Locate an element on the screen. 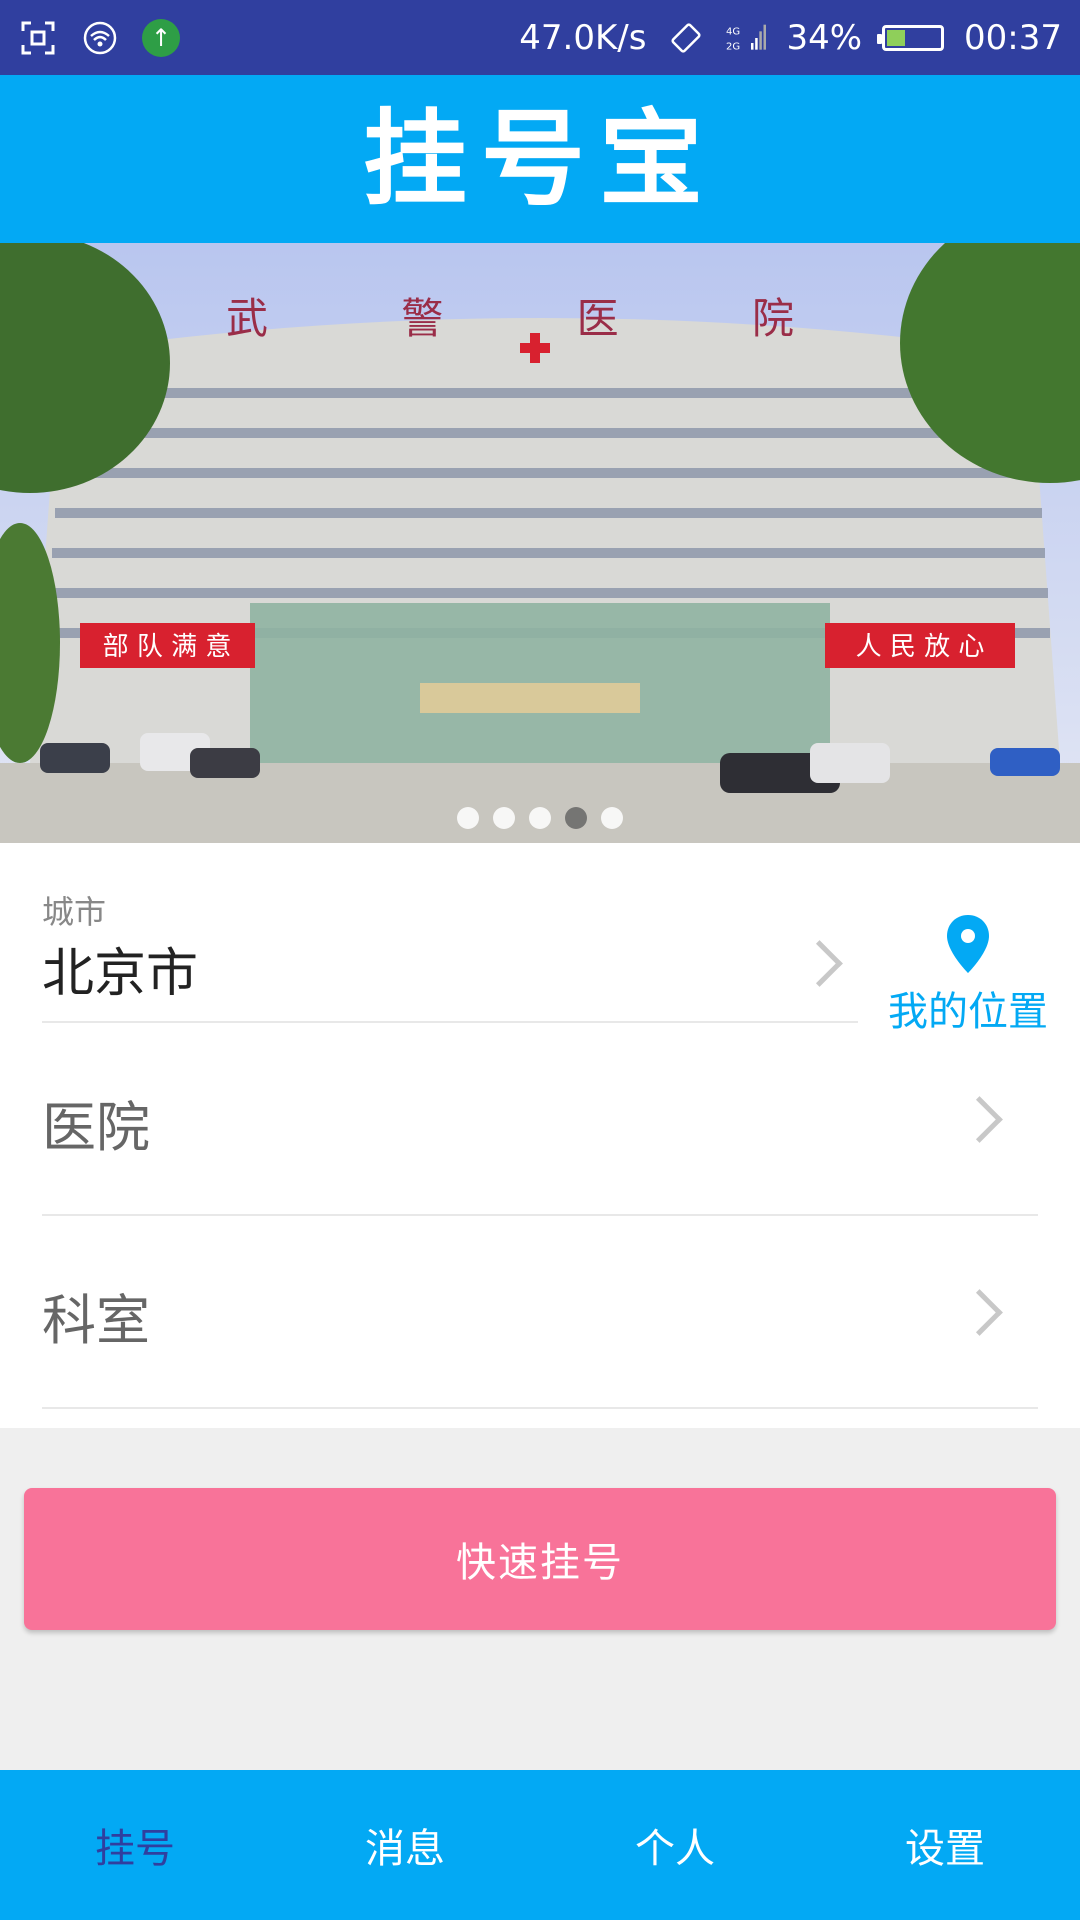 The image size is (1080, 1920). app-title: 挂号宝 is located at coordinates (539, 159).